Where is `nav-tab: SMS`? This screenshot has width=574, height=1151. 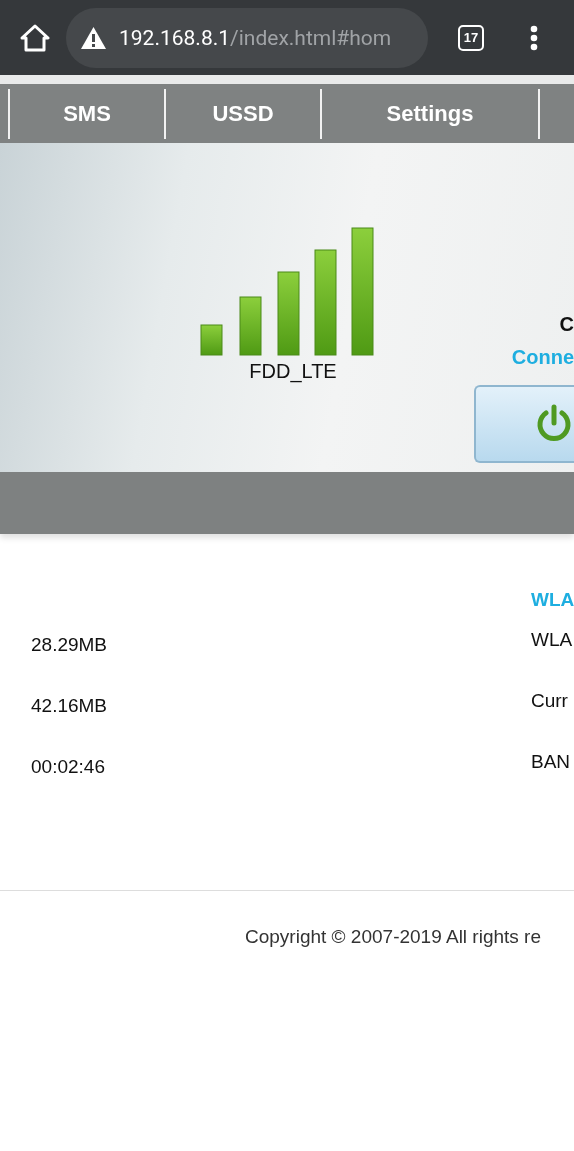
nav-tab: SMS is located at coordinates (87, 113).